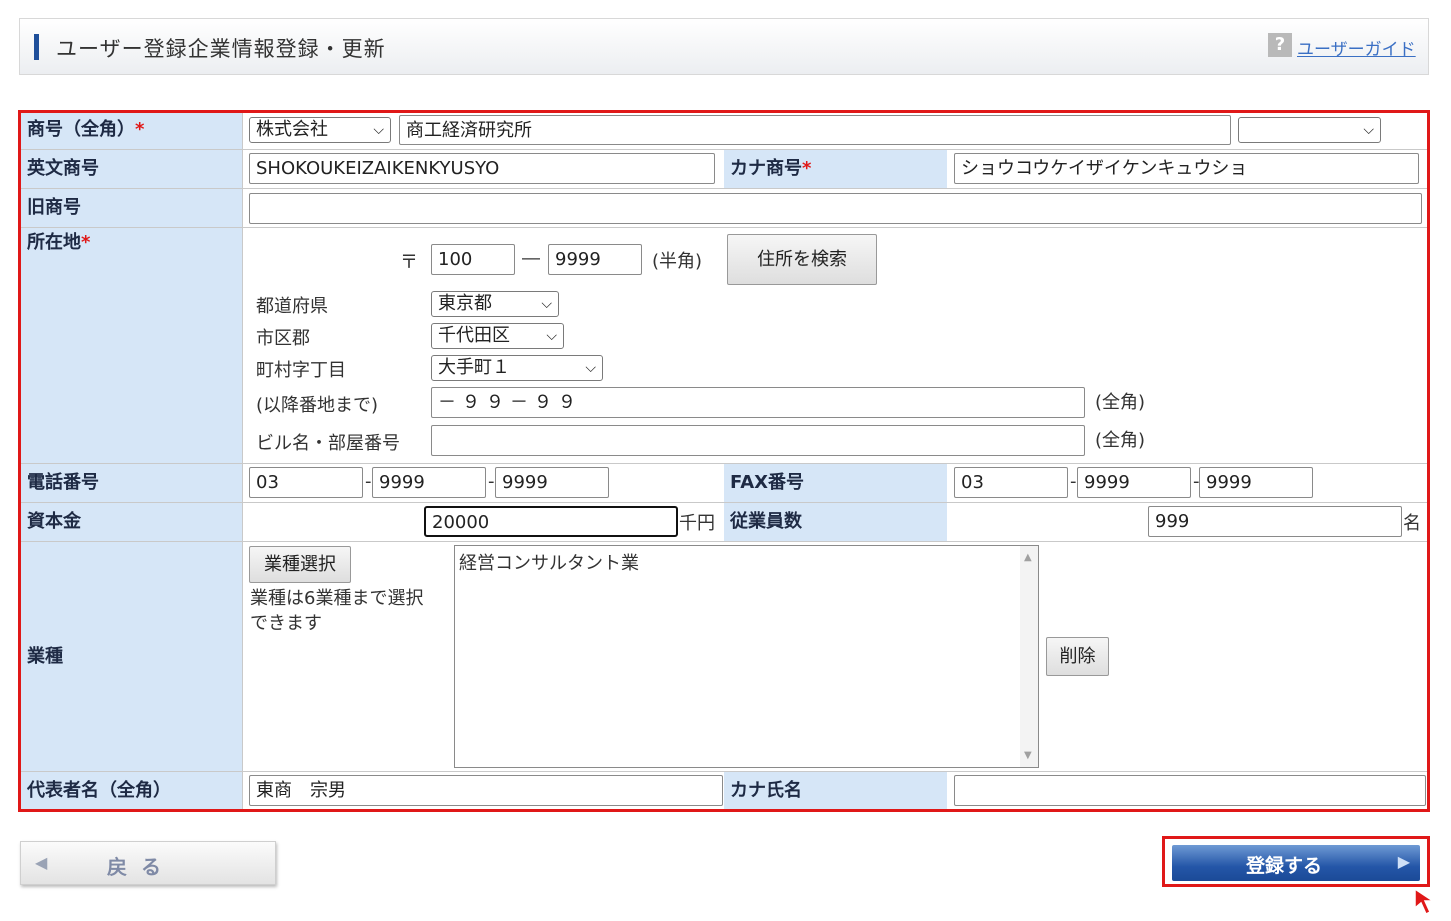  Describe the element at coordinates (1280, 45) in the screenshot. I see `help-icon: ?` at that location.